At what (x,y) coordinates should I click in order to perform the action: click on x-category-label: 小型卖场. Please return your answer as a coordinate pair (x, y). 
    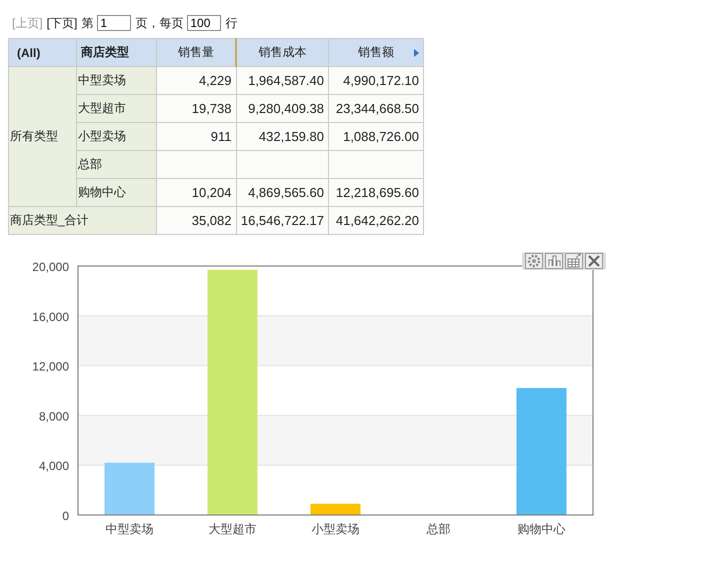
    Looking at the image, I should click on (336, 529).